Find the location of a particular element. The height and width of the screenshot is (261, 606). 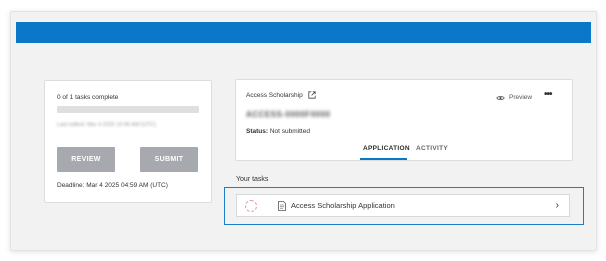

top-banner is located at coordinates (303, 32).